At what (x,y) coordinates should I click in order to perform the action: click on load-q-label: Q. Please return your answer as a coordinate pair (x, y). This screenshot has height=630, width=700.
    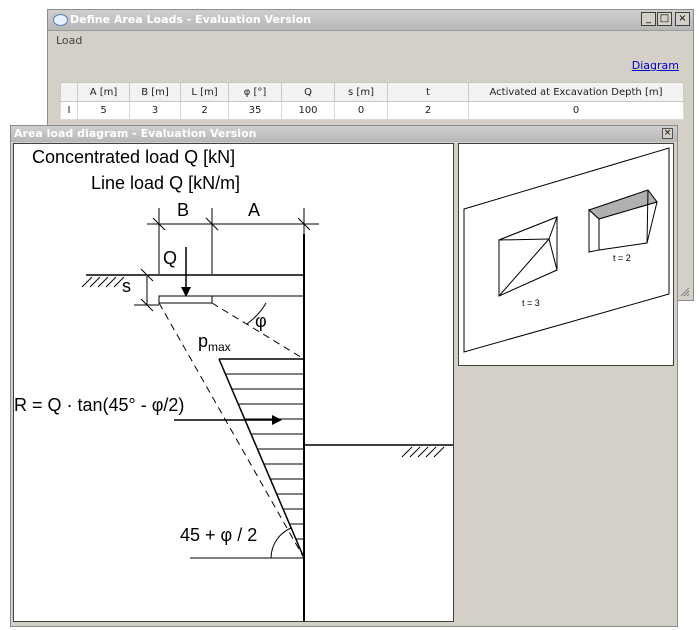
    Looking at the image, I should click on (170, 258).